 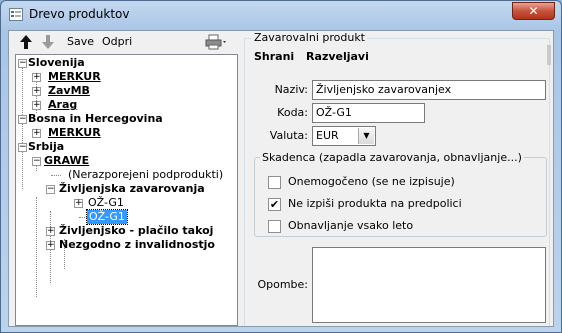 I want to click on tree-node-unassigned: (Nerazporejeni podprodukti), so click(x=145, y=175).